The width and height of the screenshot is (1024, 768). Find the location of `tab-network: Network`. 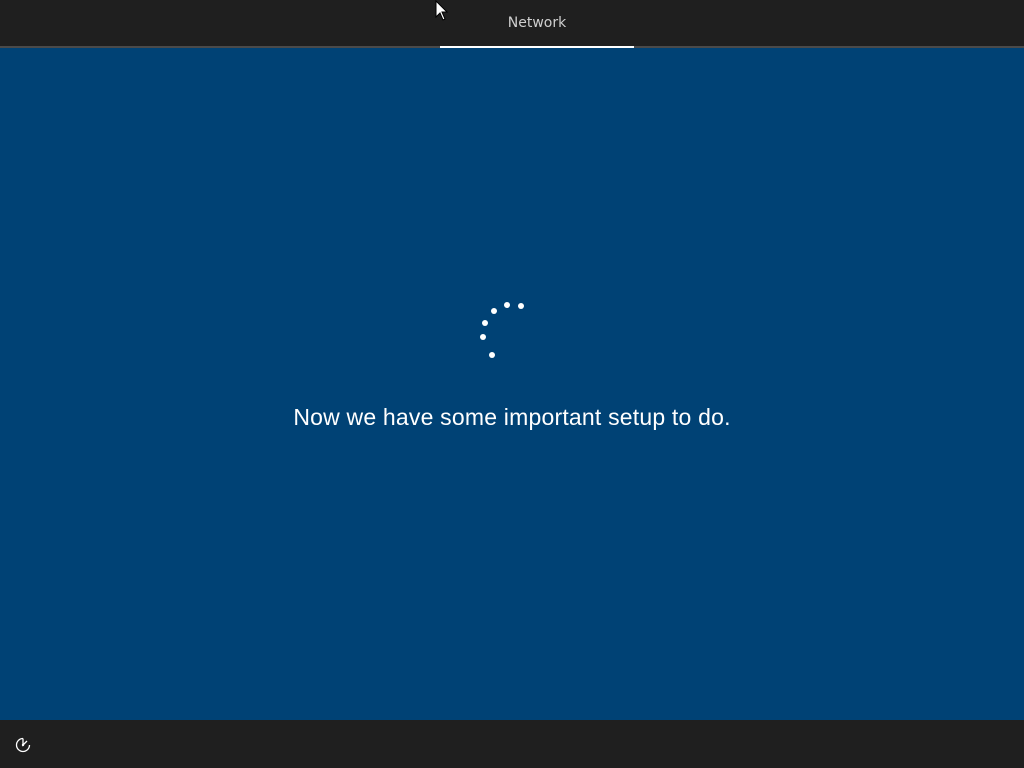

tab-network: Network is located at coordinates (537, 24).